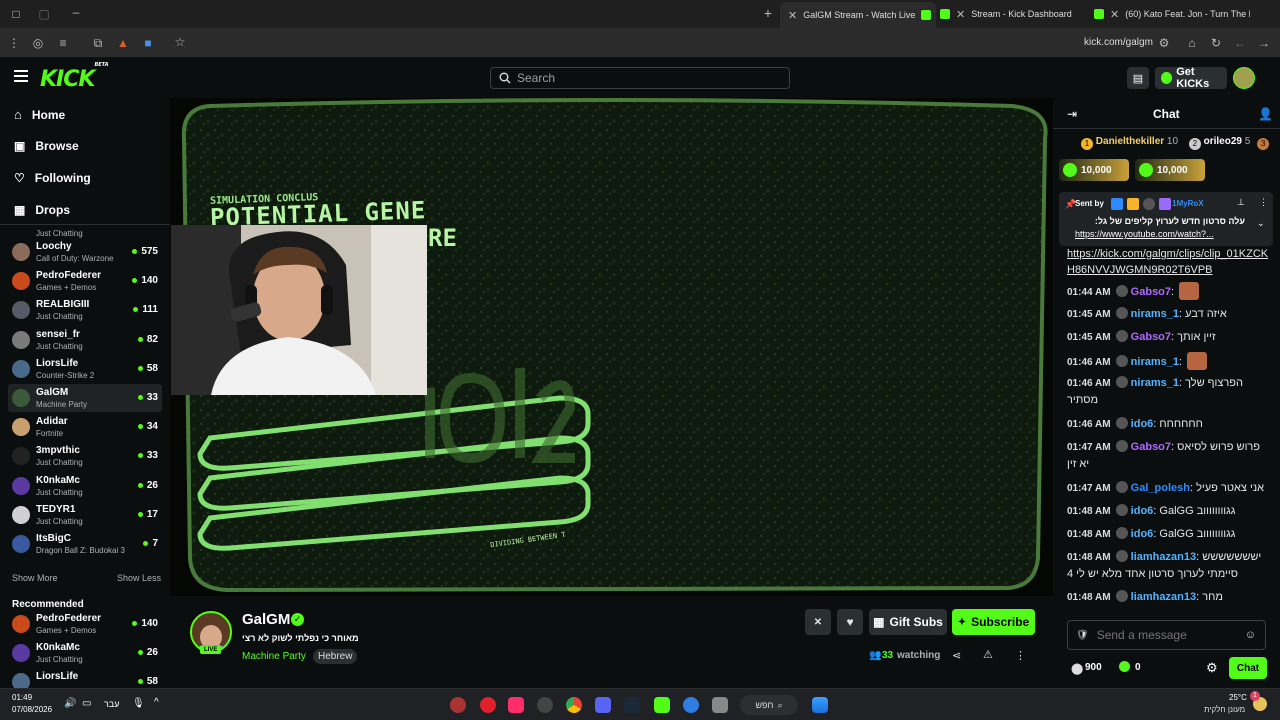 Image resolution: width=1280 pixels, height=720 pixels. I want to click on nav-drops: ▦ Drops, so click(42, 210).